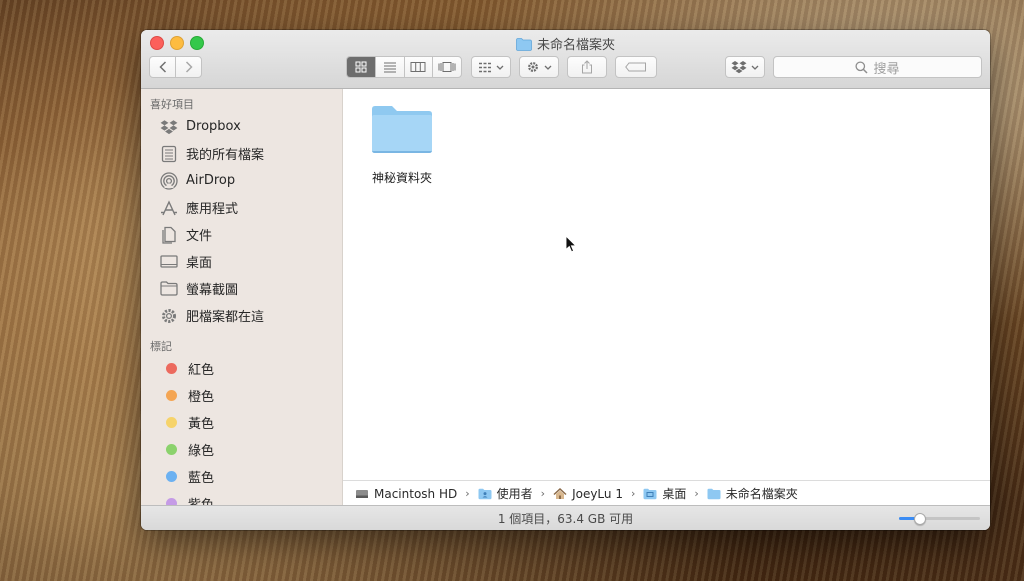 This screenshot has width=1024, height=581. Describe the element at coordinates (171, 395) in the screenshot. I see `orange-tag-icon` at that location.